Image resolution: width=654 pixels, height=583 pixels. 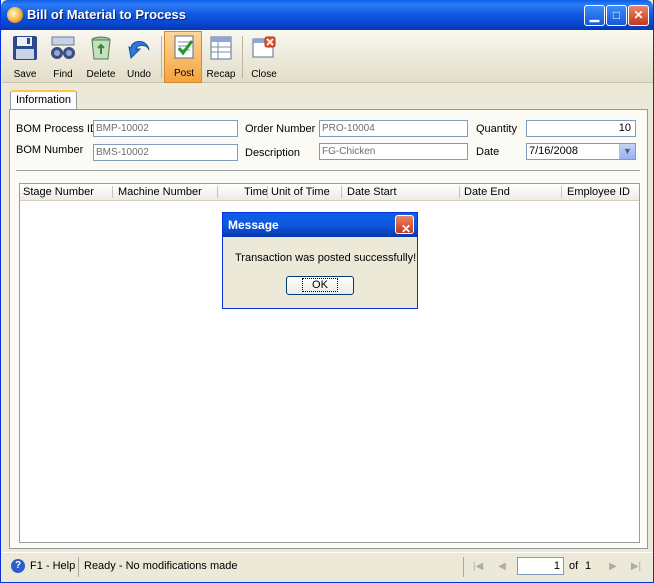 What do you see at coordinates (393, 151) in the screenshot?
I see `description-field: FG-Chicken` at bounding box center [393, 151].